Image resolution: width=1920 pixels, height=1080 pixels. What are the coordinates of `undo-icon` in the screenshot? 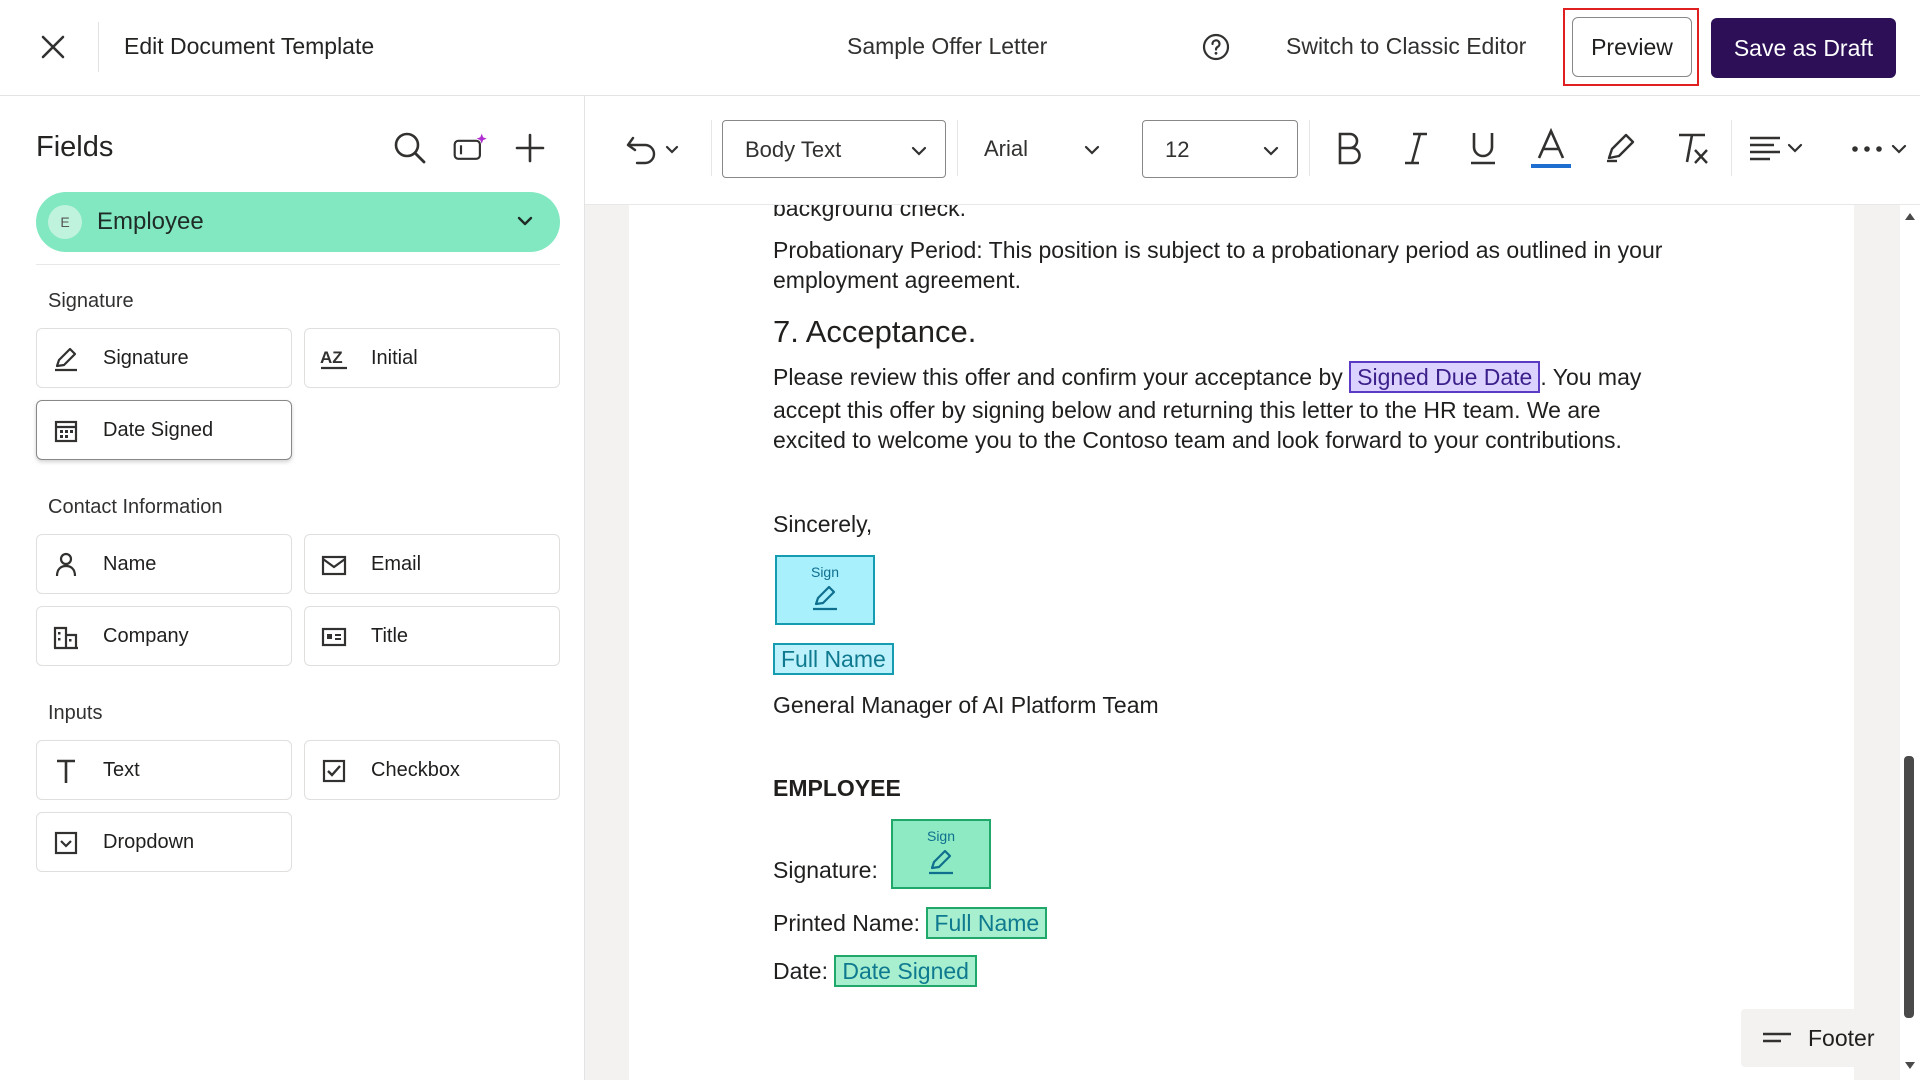 It's located at (655, 149).